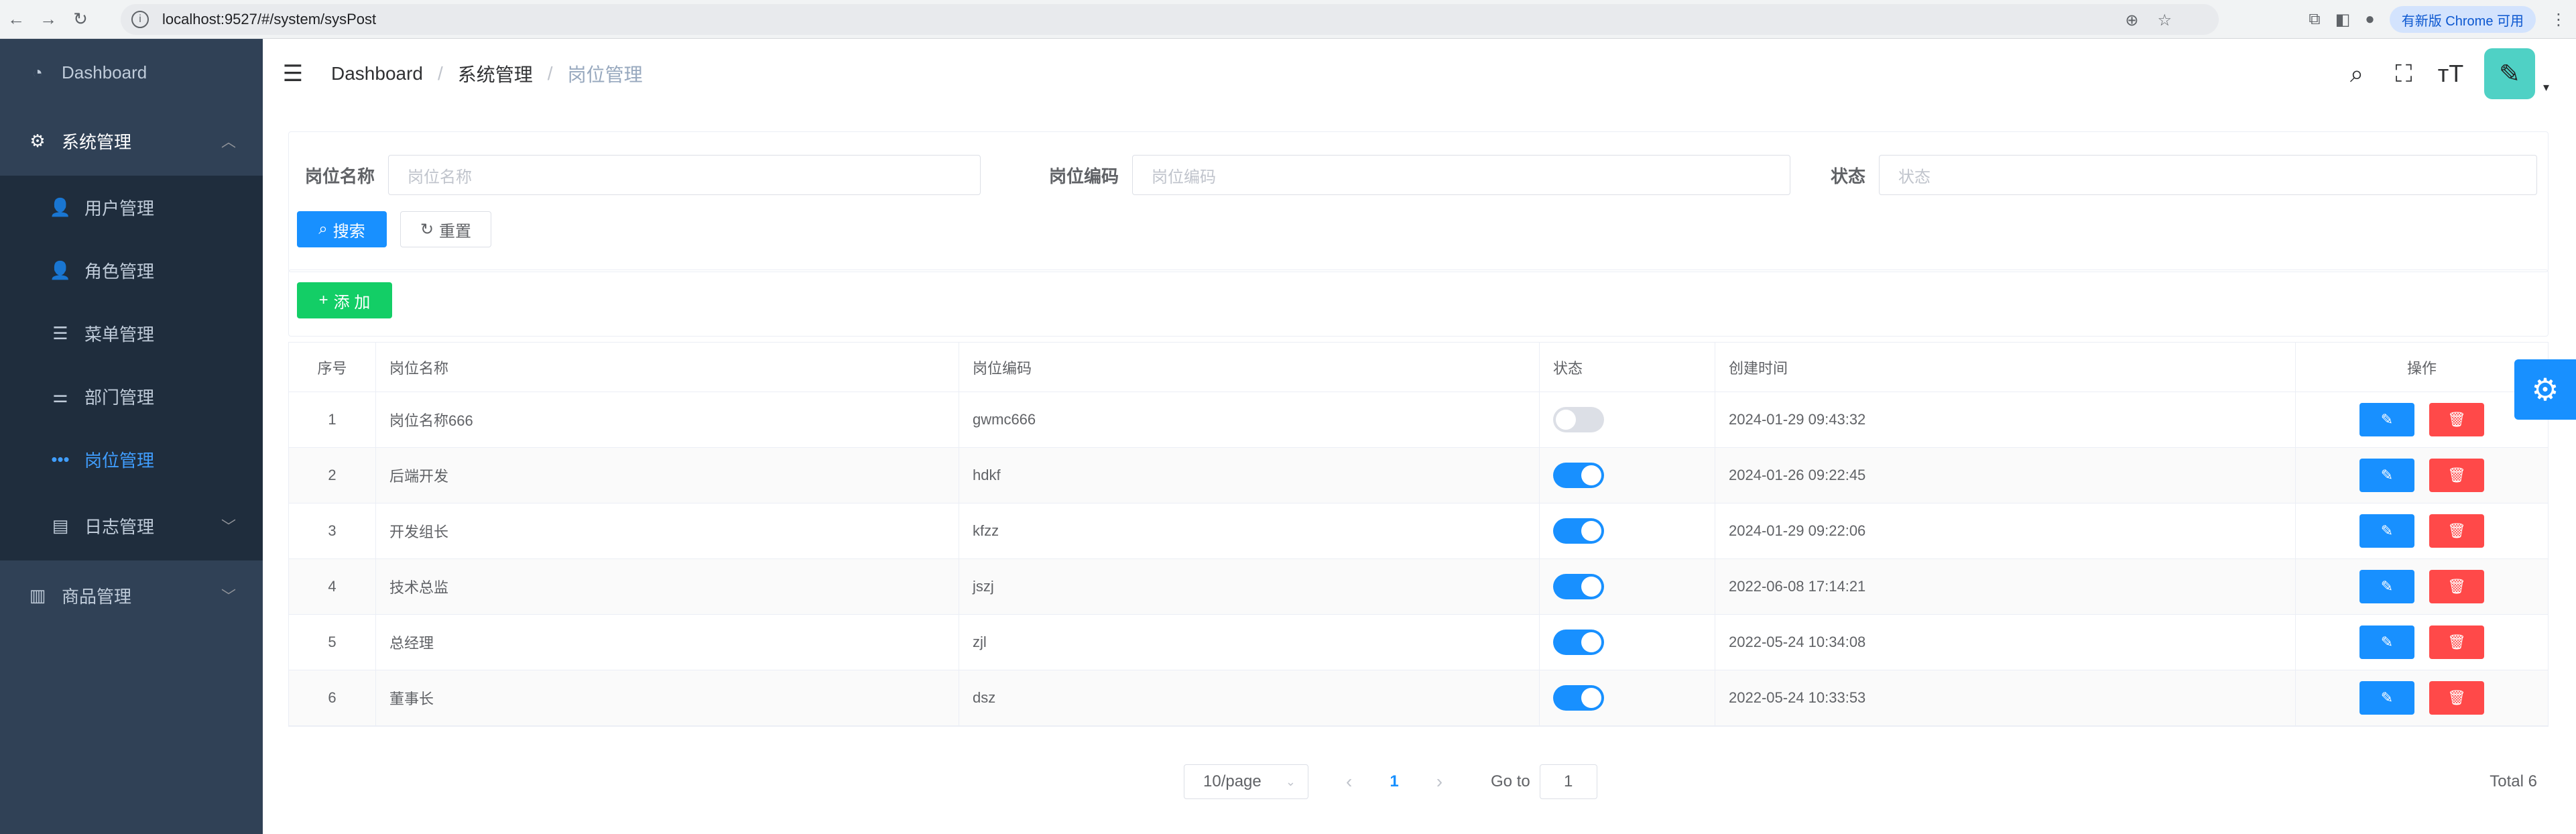 This screenshot has height=834, width=2576. I want to click on post-name-input: 岗位名称, so click(684, 175).